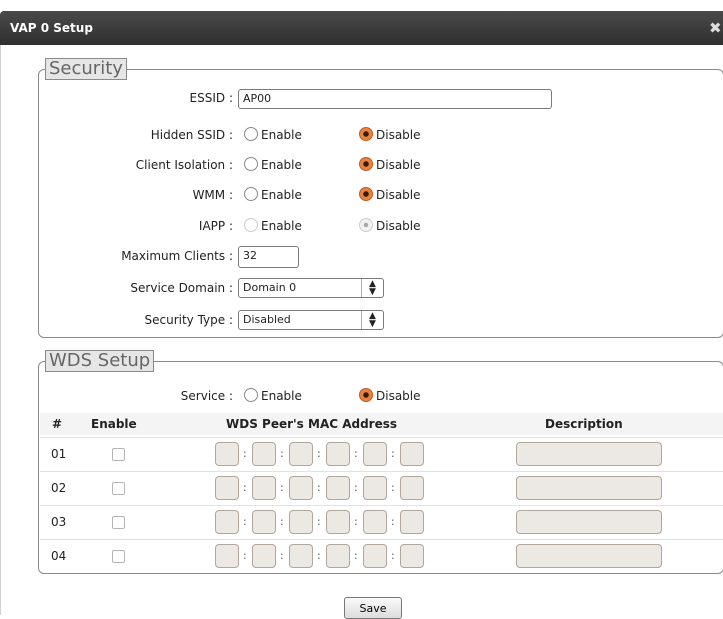 The image size is (723, 619). I want to click on wmm-label: WMM :, so click(212, 195).